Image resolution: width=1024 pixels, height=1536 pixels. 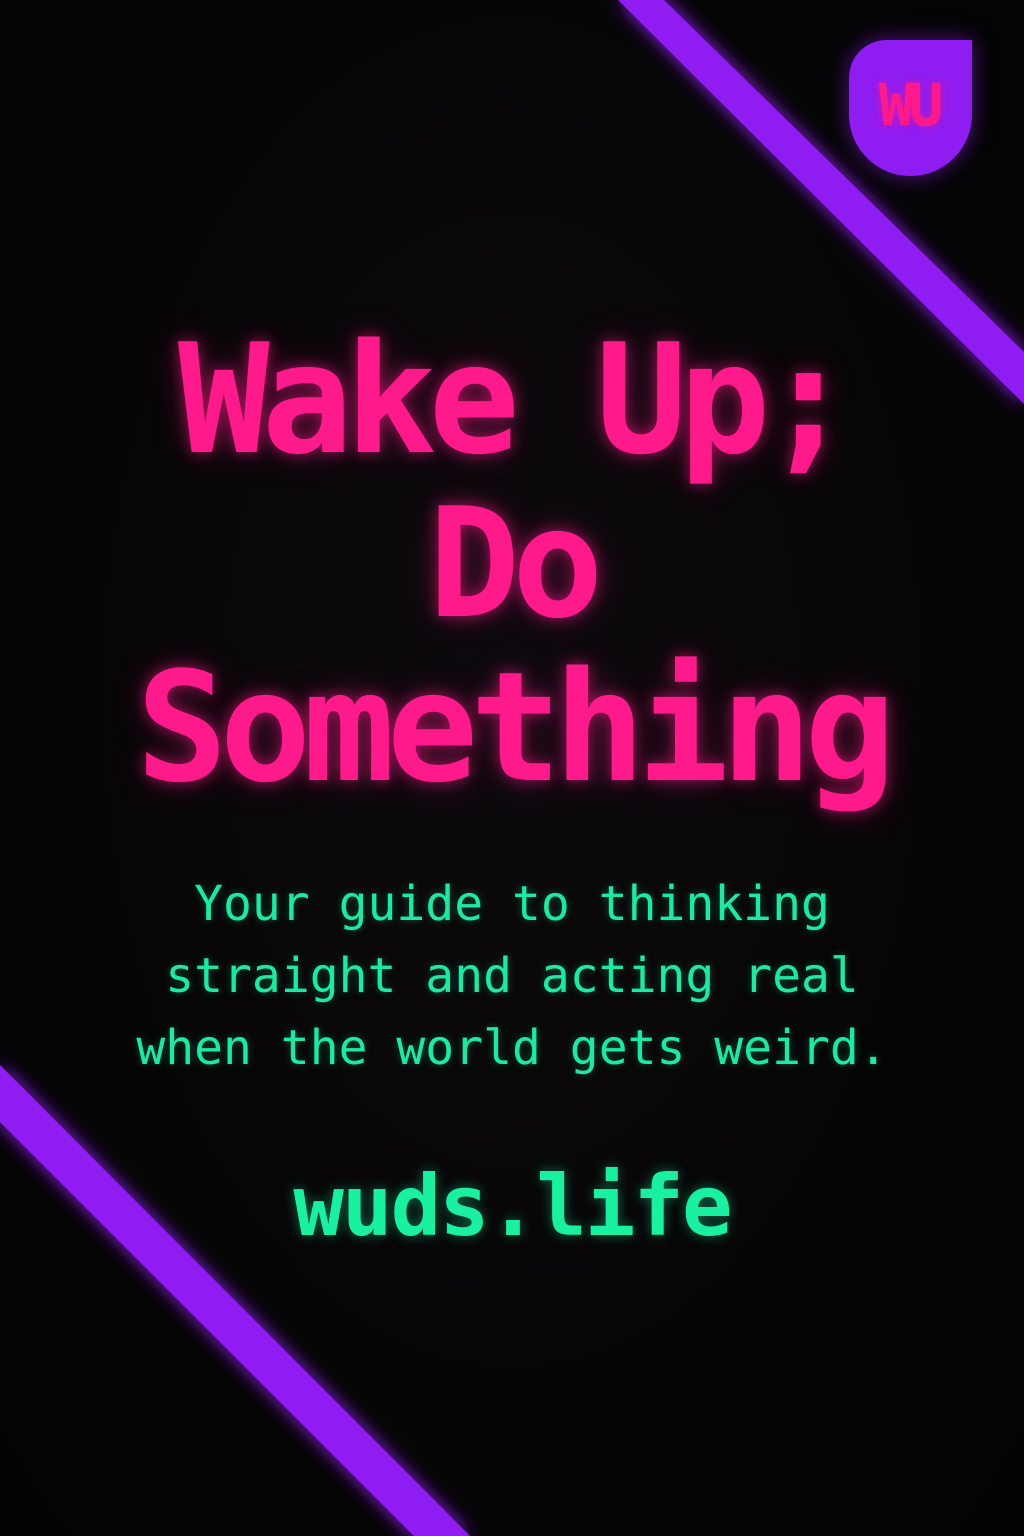 I want to click on title-line-3: Something, so click(x=516, y=727).